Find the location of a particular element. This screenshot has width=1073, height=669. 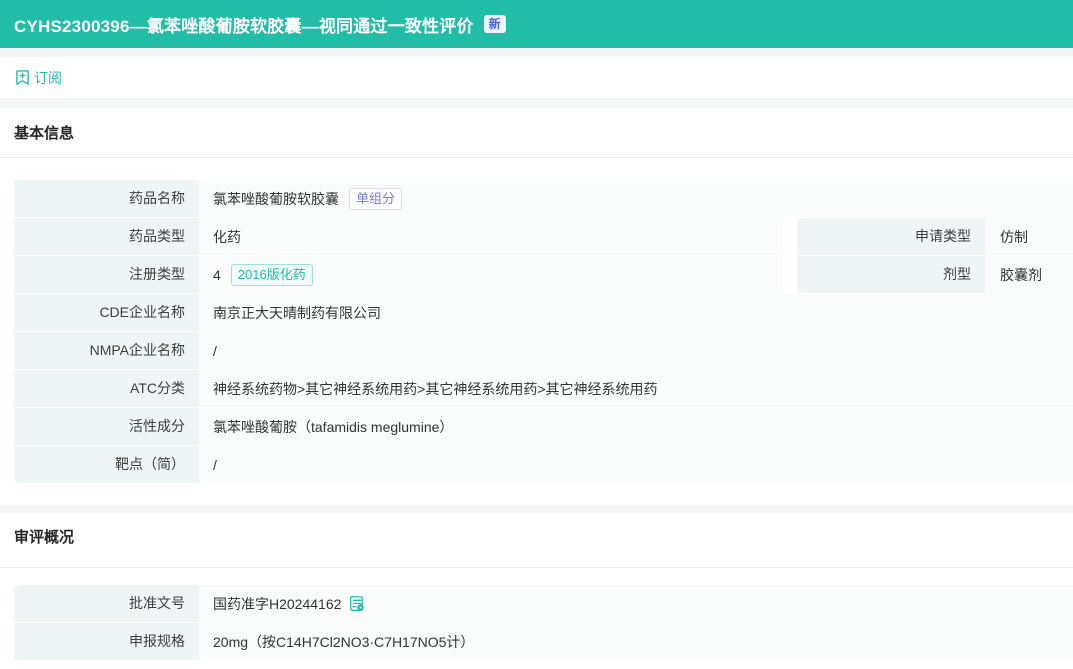

row-label: NMPA企业名称 is located at coordinates (106, 350).